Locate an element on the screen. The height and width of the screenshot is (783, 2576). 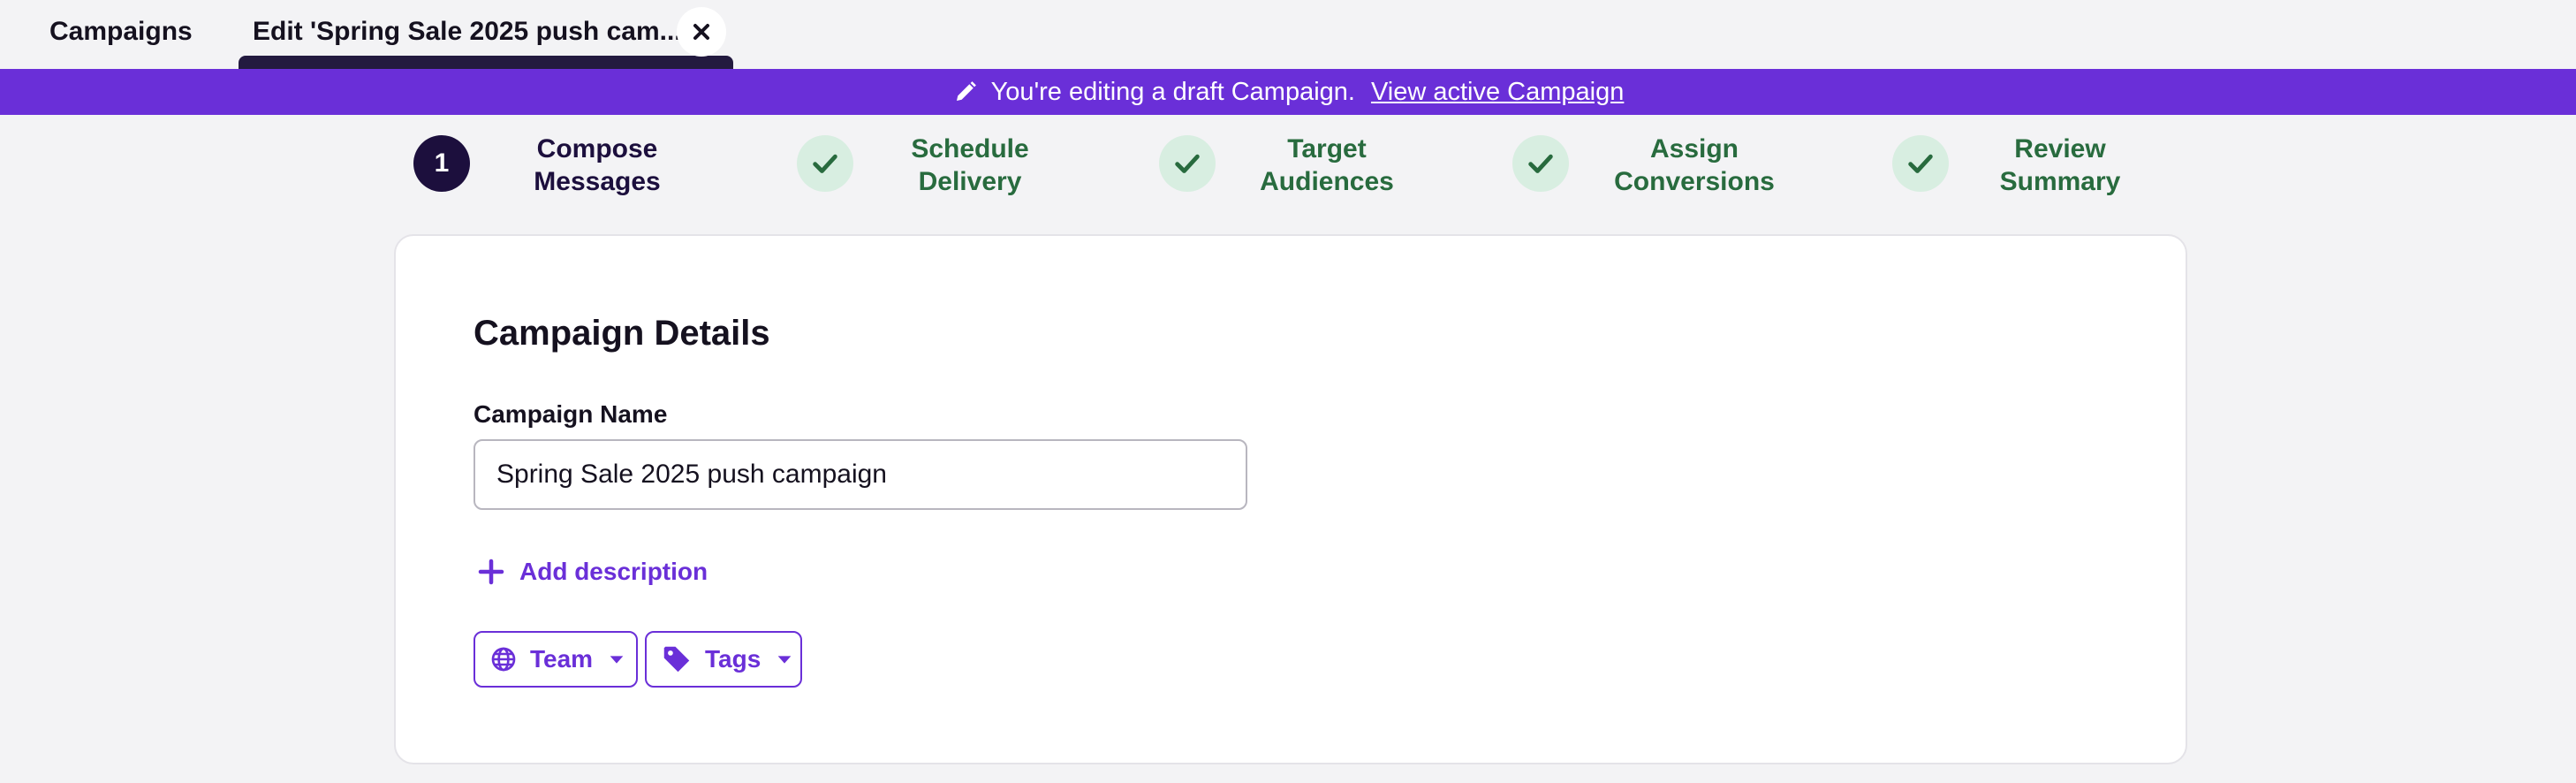
close-icon is located at coordinates (702, 31).